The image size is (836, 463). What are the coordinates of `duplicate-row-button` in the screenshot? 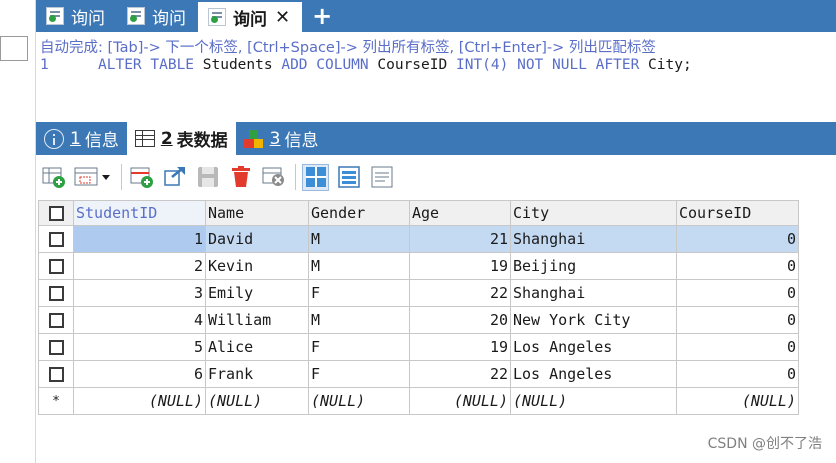 It's located at (141, 177).